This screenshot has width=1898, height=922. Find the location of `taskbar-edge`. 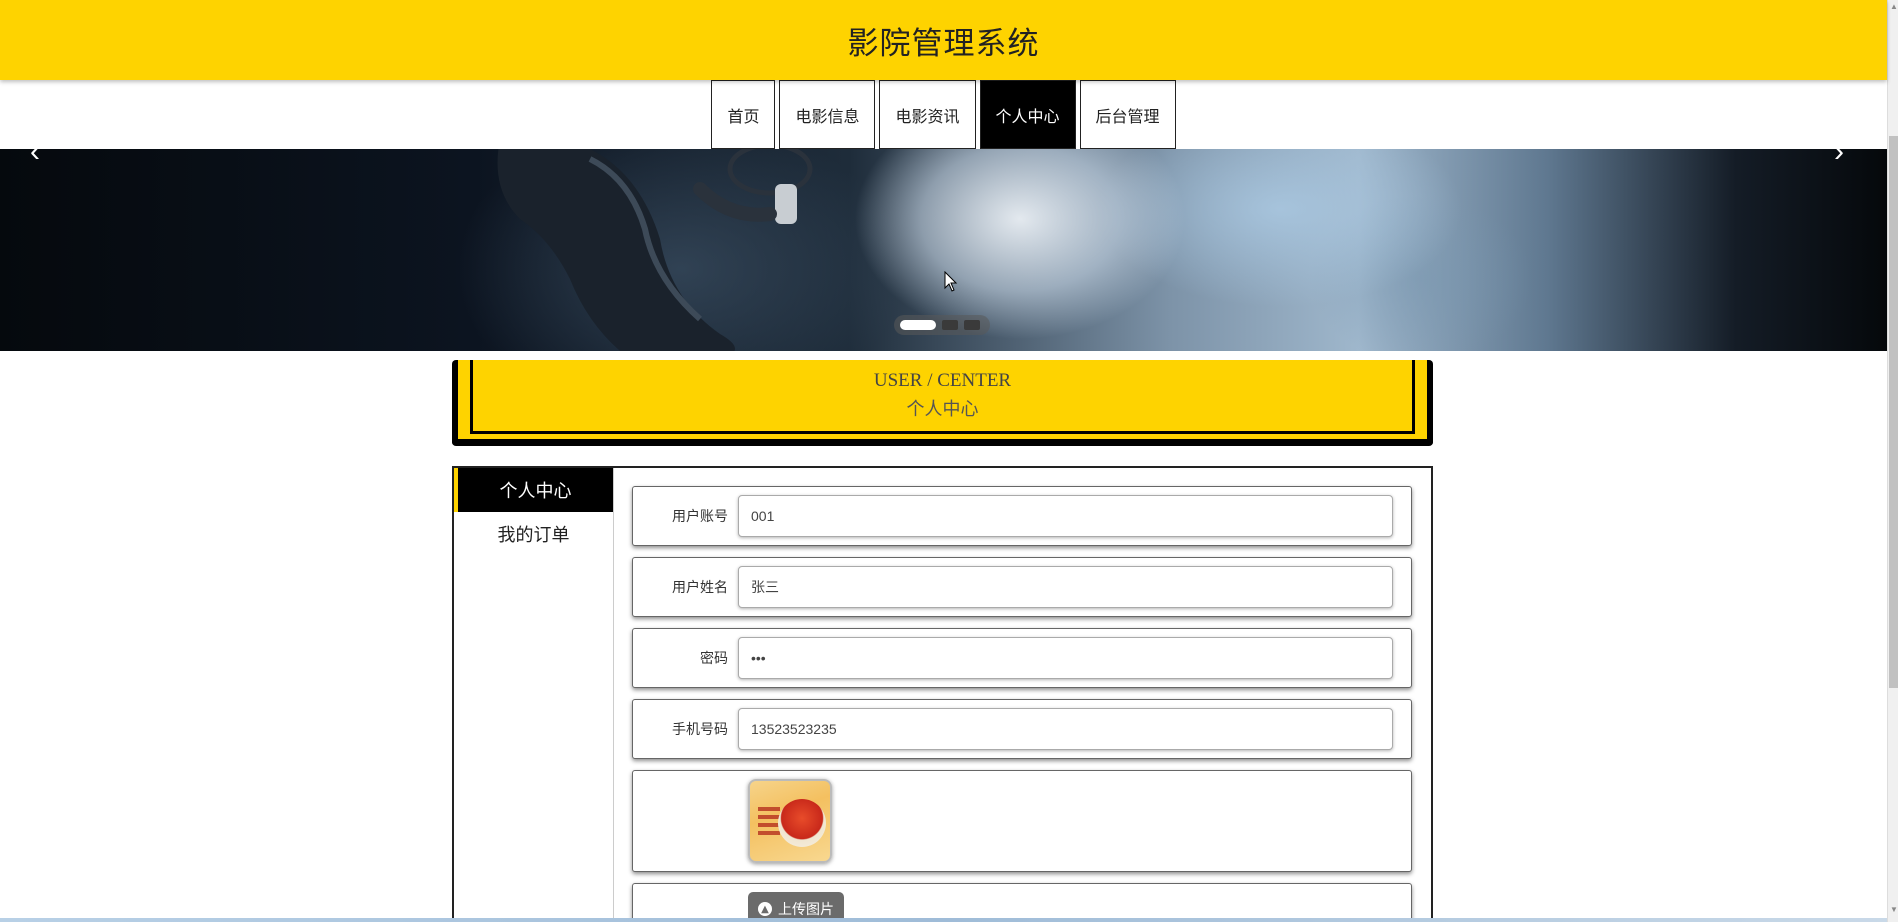

taskbar-edge is located at coordinates (943, 920).